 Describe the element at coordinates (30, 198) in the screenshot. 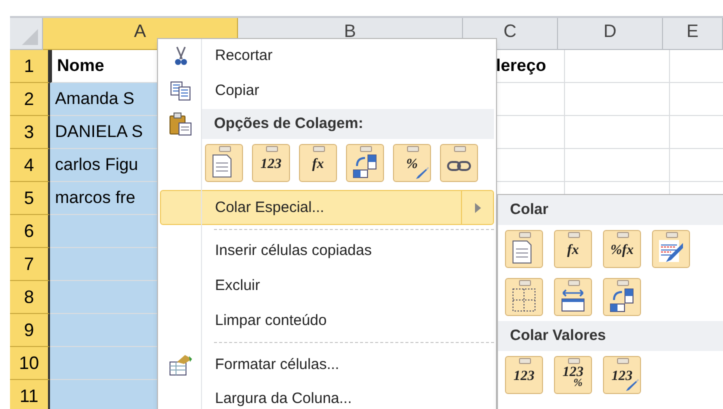

I see `row-header: 5` at that location.